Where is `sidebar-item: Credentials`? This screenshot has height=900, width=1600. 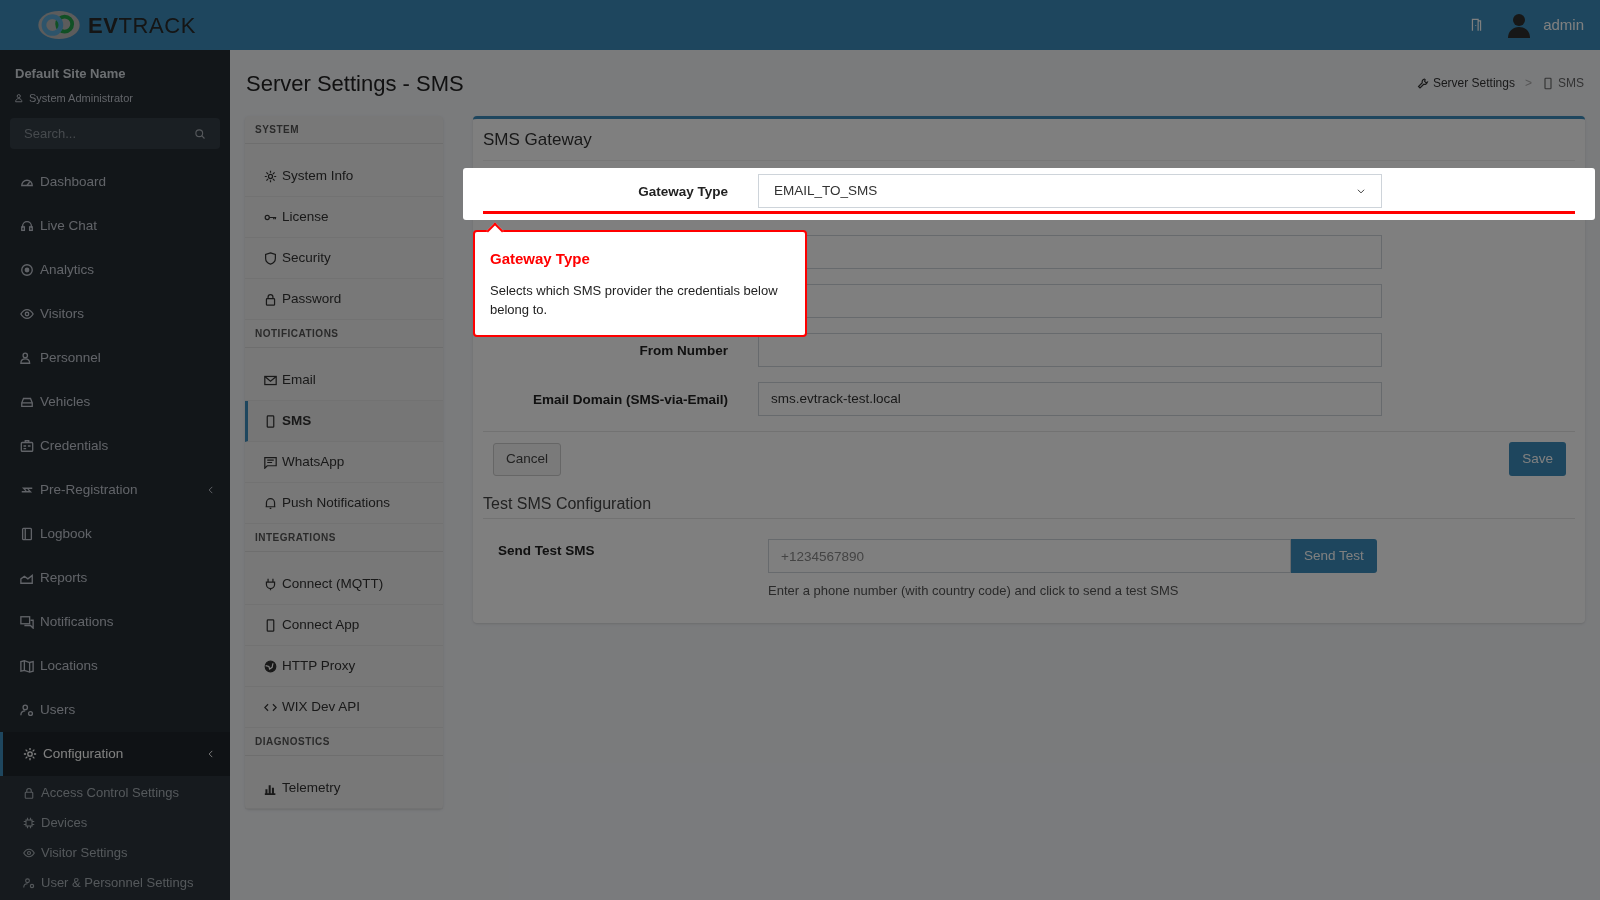
sidebar-item: Credentials is located at coordinates (115, 446).